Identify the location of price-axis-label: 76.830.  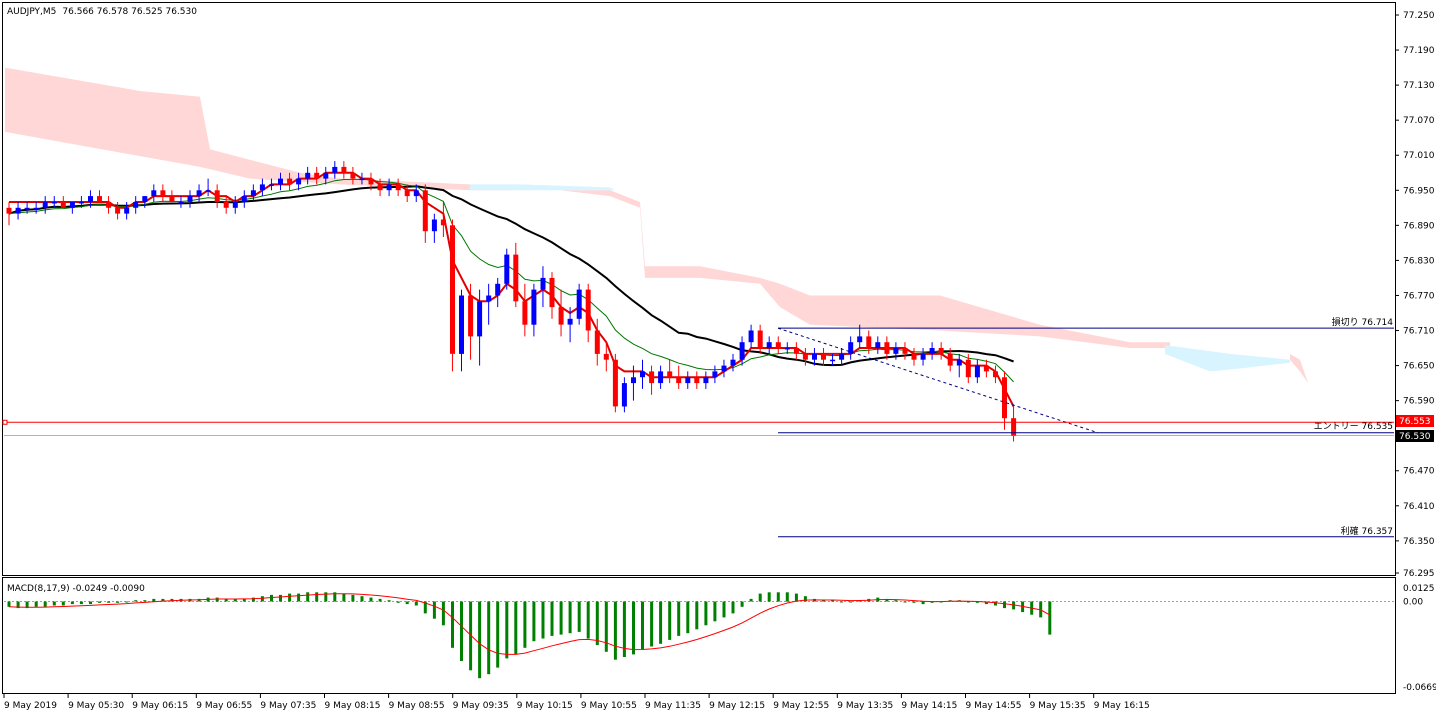
(1419, 261).